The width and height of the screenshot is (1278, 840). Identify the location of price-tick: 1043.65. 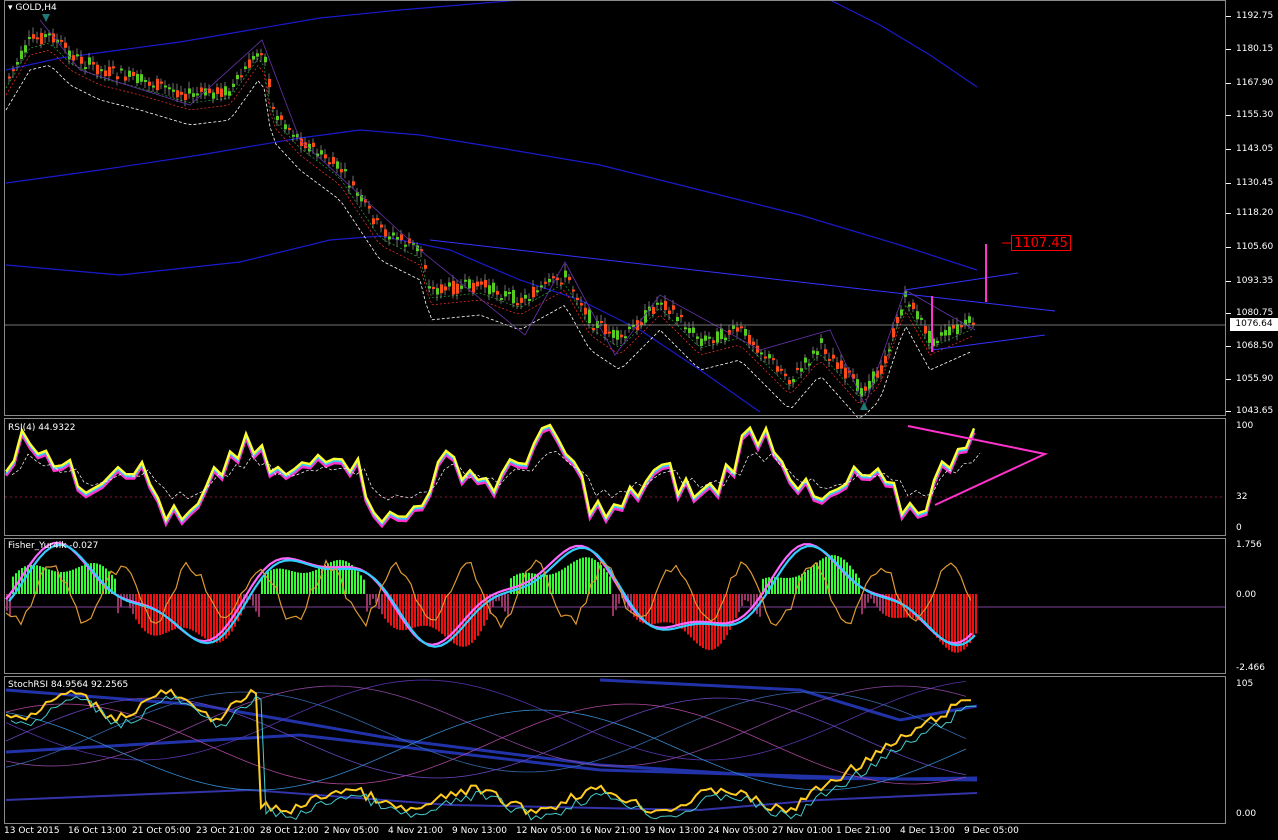
(1255, 411).